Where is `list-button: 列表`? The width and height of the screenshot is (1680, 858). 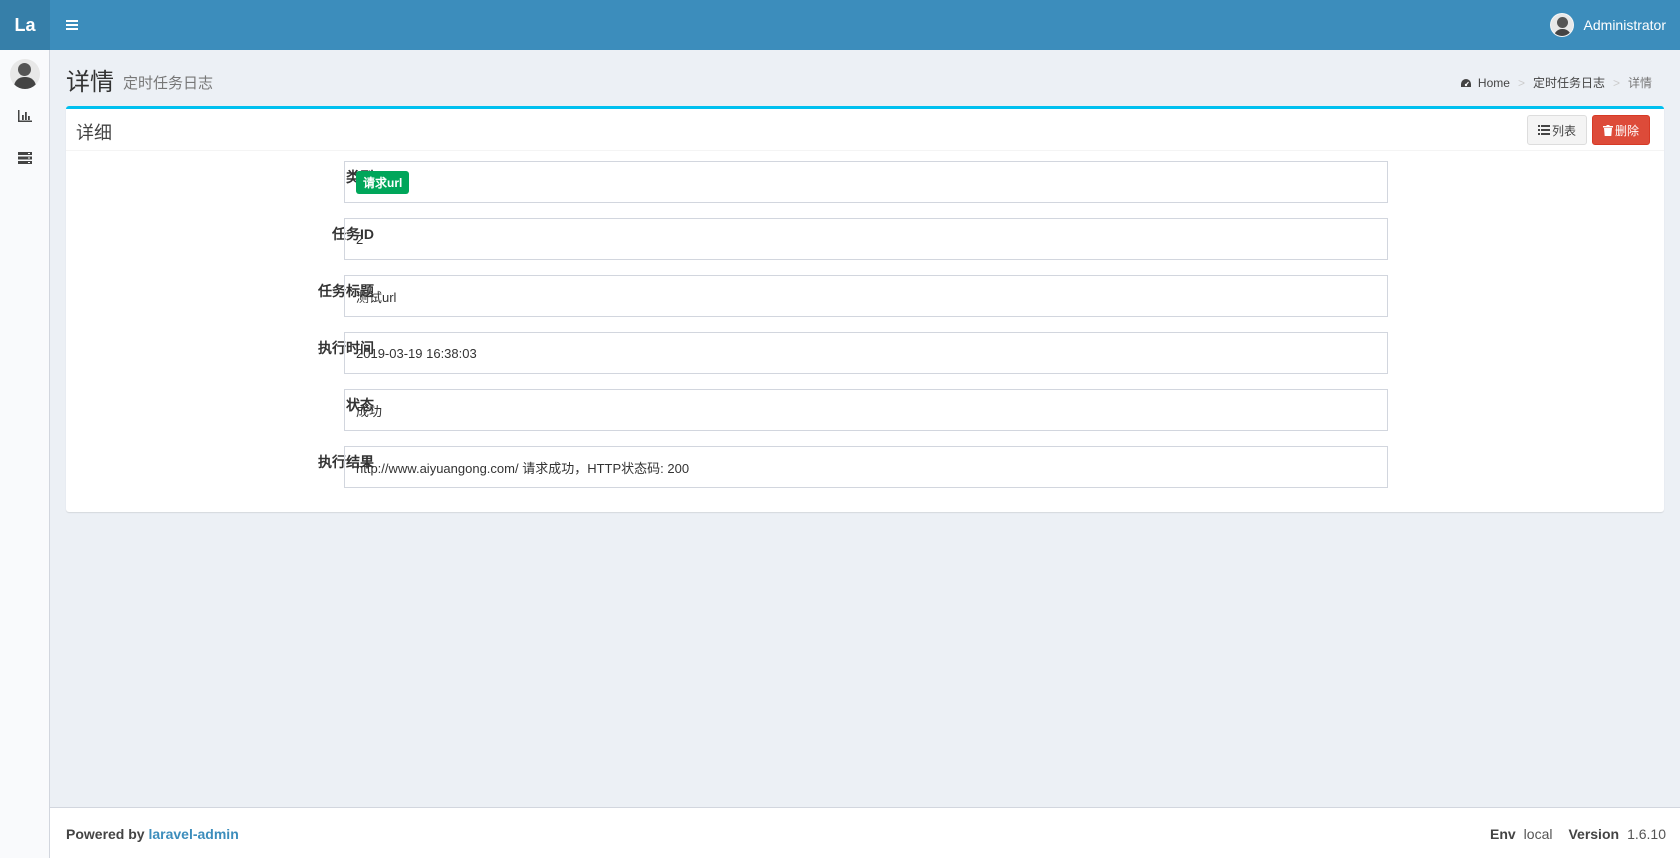 list-button: 列表 is located at coordinates (1557, 130).